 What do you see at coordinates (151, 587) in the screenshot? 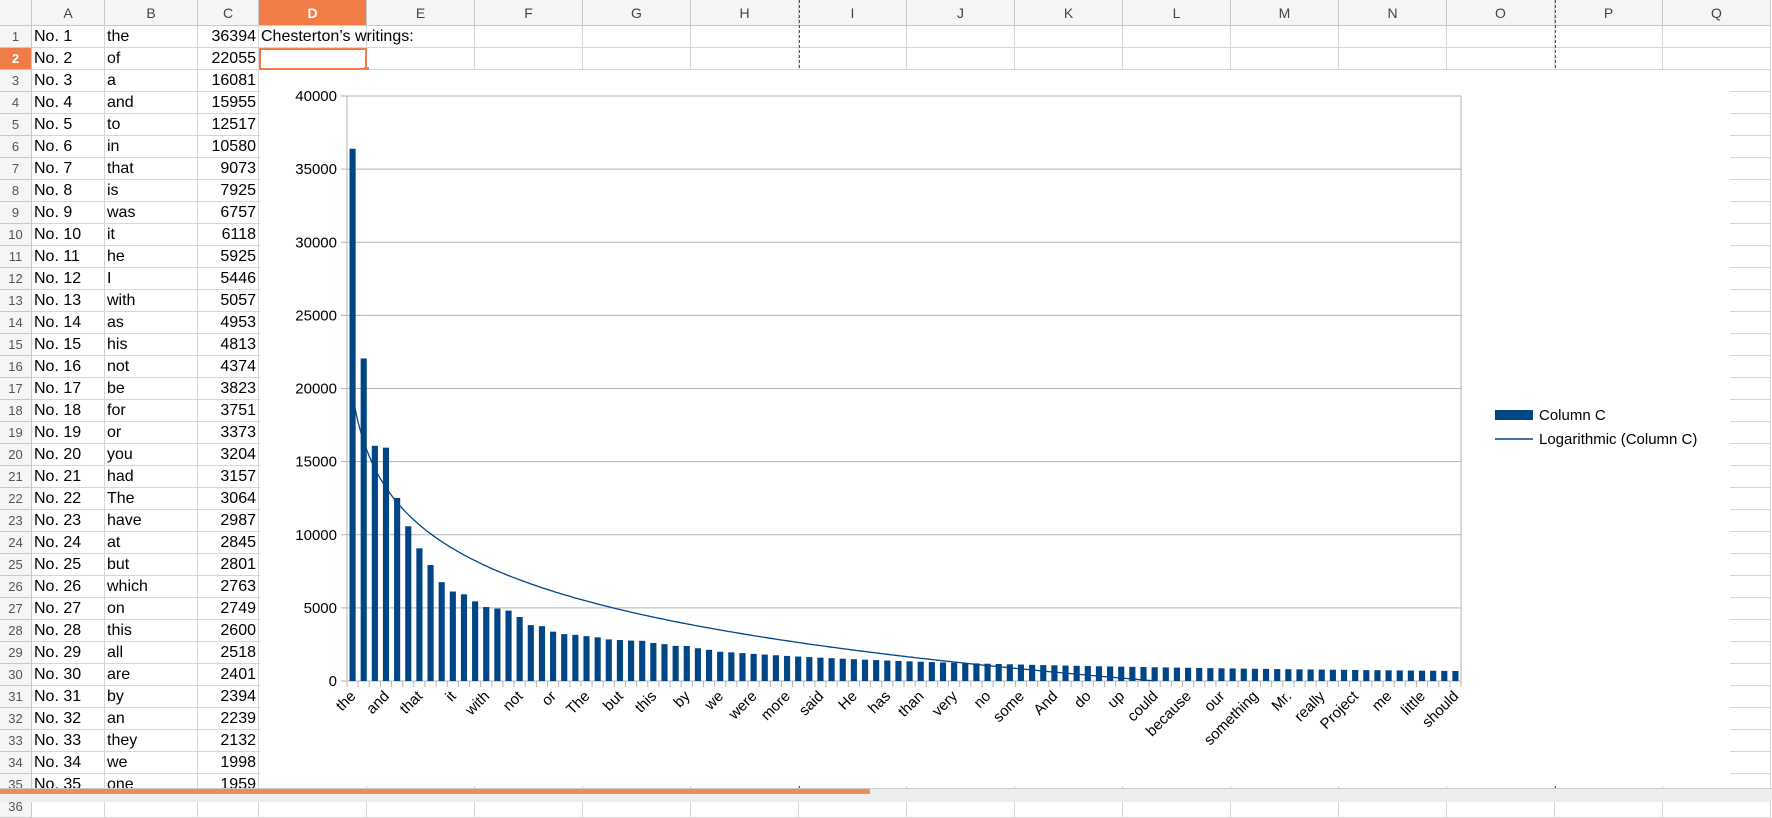
I see `cell-b26: which` at bounding box center [151, 587].